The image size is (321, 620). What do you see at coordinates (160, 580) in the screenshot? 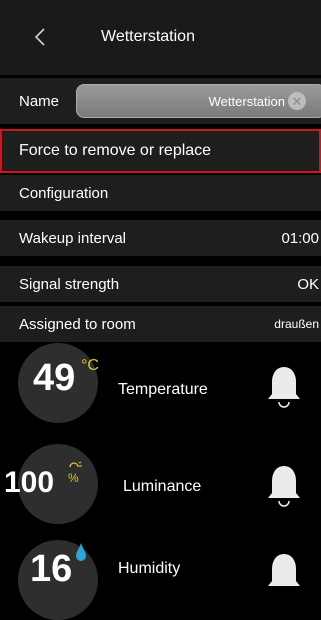
I see `sensor-humidity: 16 Humidity` at bounding box center [160, 580].